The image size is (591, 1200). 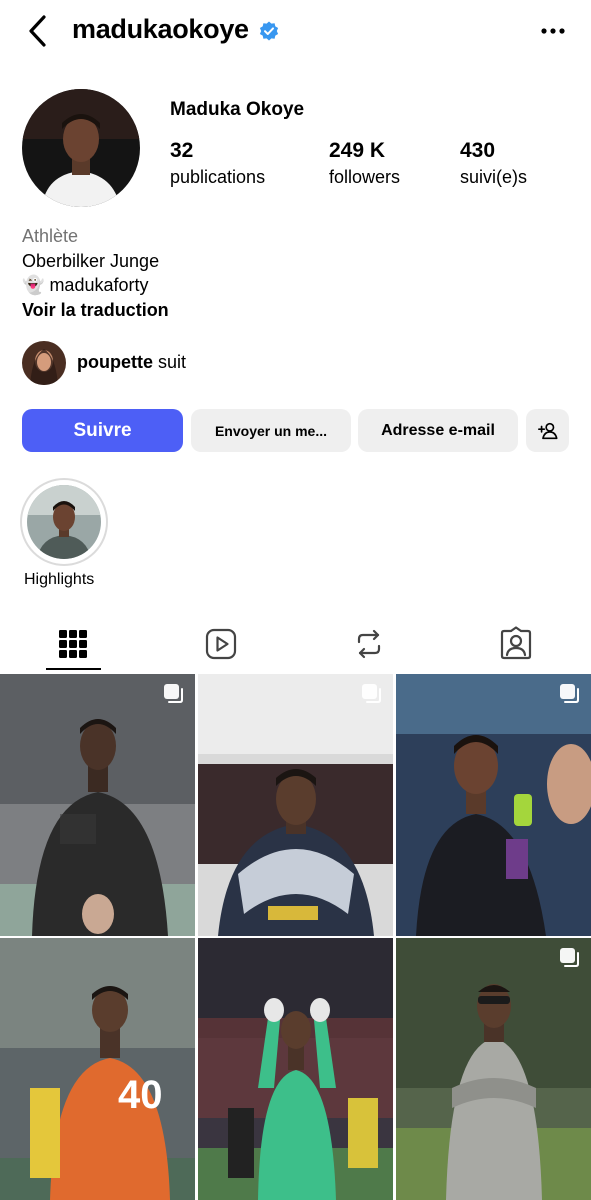 What do you see at coordinates (269, 31) in the screenshot?
I see `verified-badge-icon` at bounding box center [269, 31].